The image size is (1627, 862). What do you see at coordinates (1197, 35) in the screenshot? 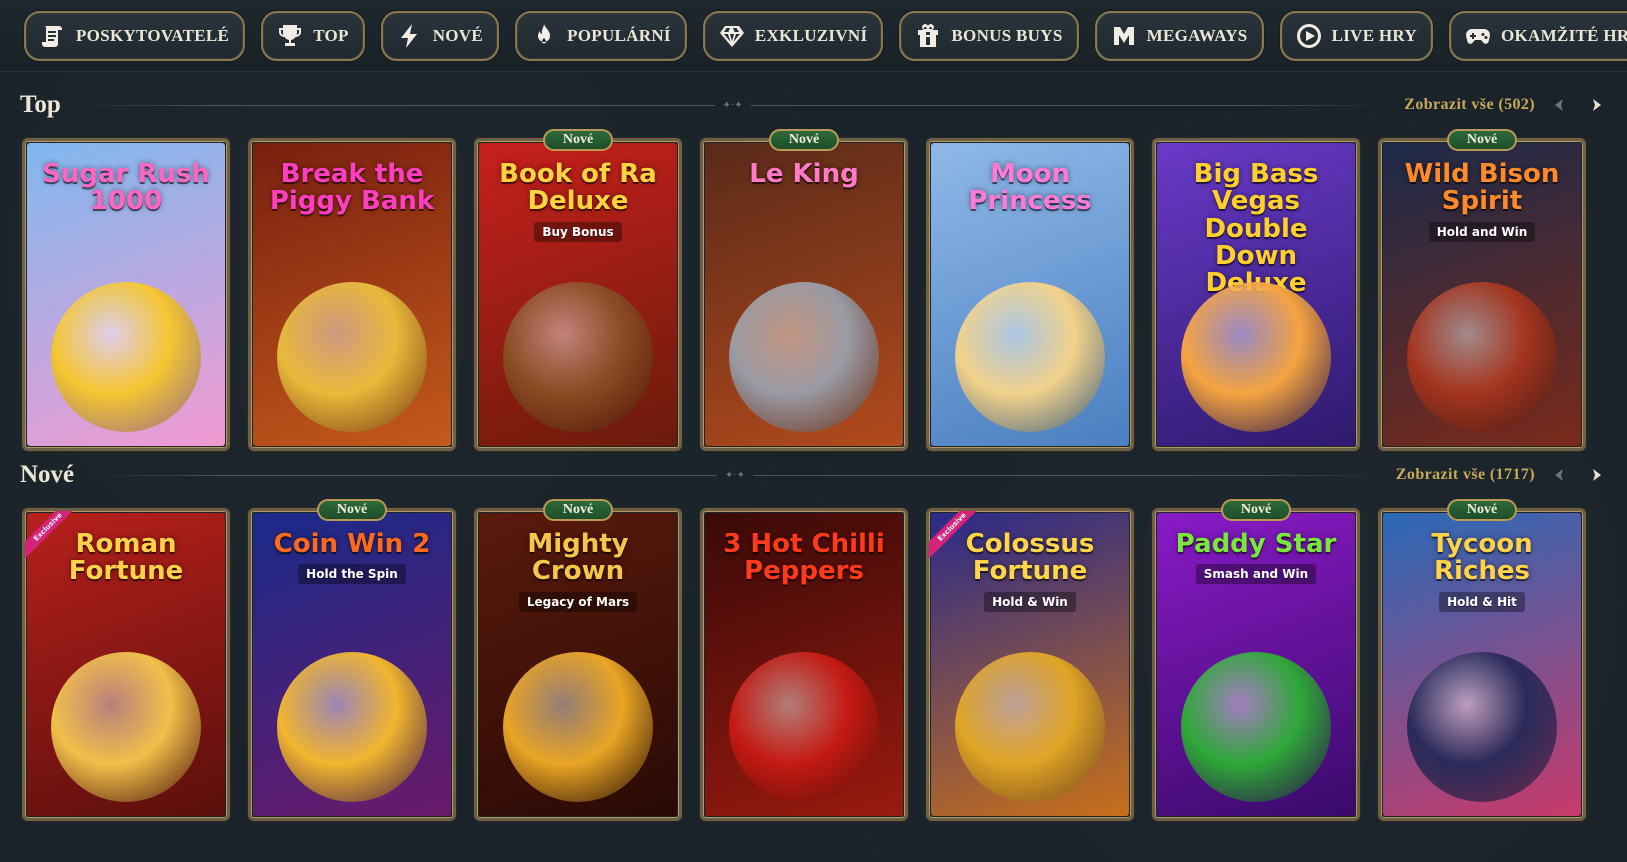
I see `category-label: Megaways` at bounding box center [1197, 35].